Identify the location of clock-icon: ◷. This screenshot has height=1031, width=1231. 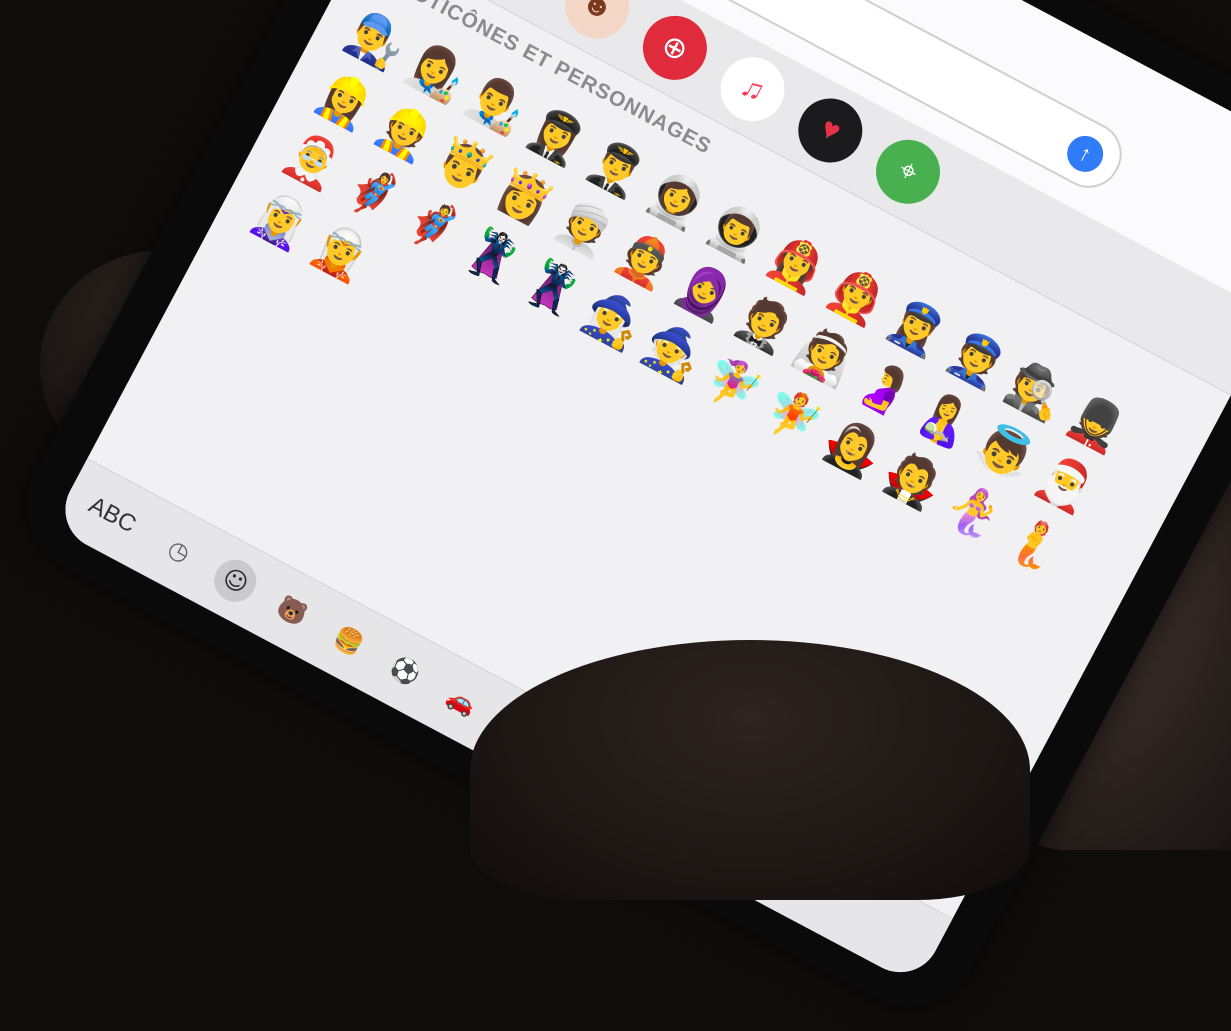
(179, 551).